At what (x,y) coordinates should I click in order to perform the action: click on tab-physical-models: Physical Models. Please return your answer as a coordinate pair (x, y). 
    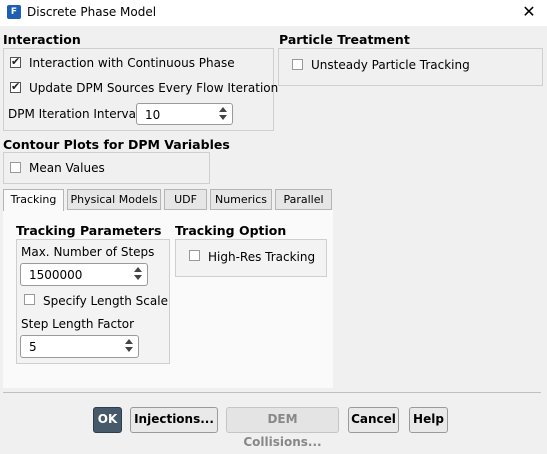
    Looking at the image, I should click on (114, 199).